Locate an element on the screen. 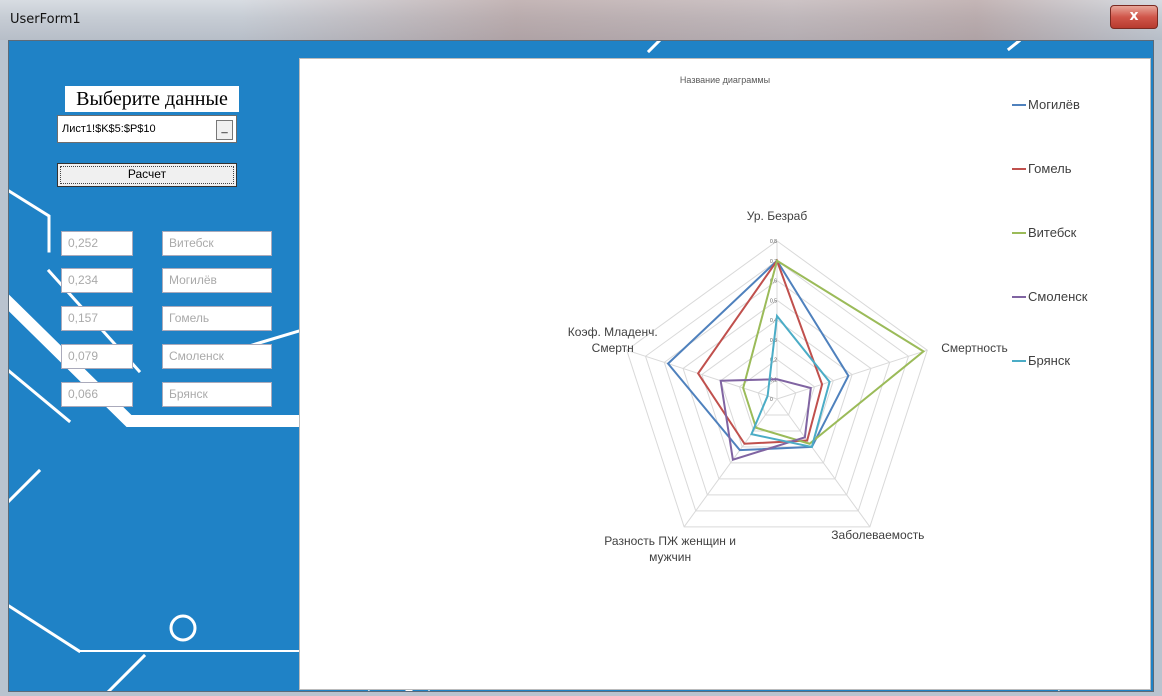 This screenshot has width=1162, height=696. result-value-2: 0,234 is located at coordinates (97, 280).